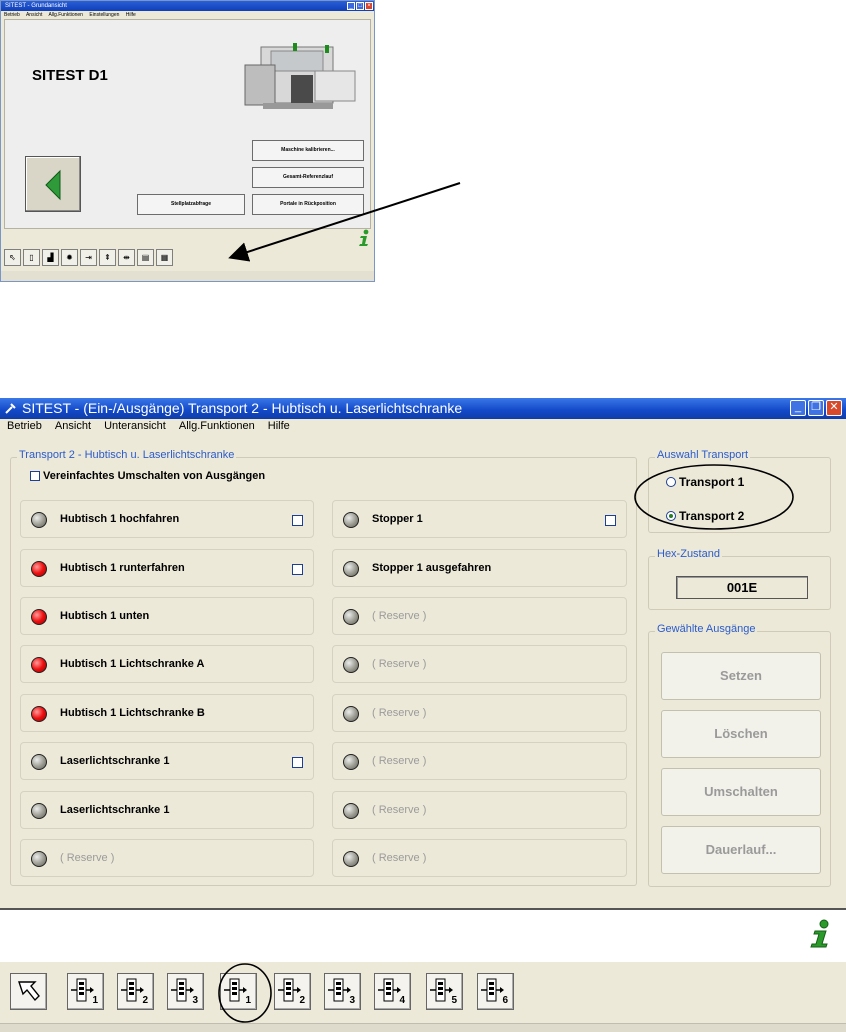  I want to click on close-button: ✕, so click(834, 408).